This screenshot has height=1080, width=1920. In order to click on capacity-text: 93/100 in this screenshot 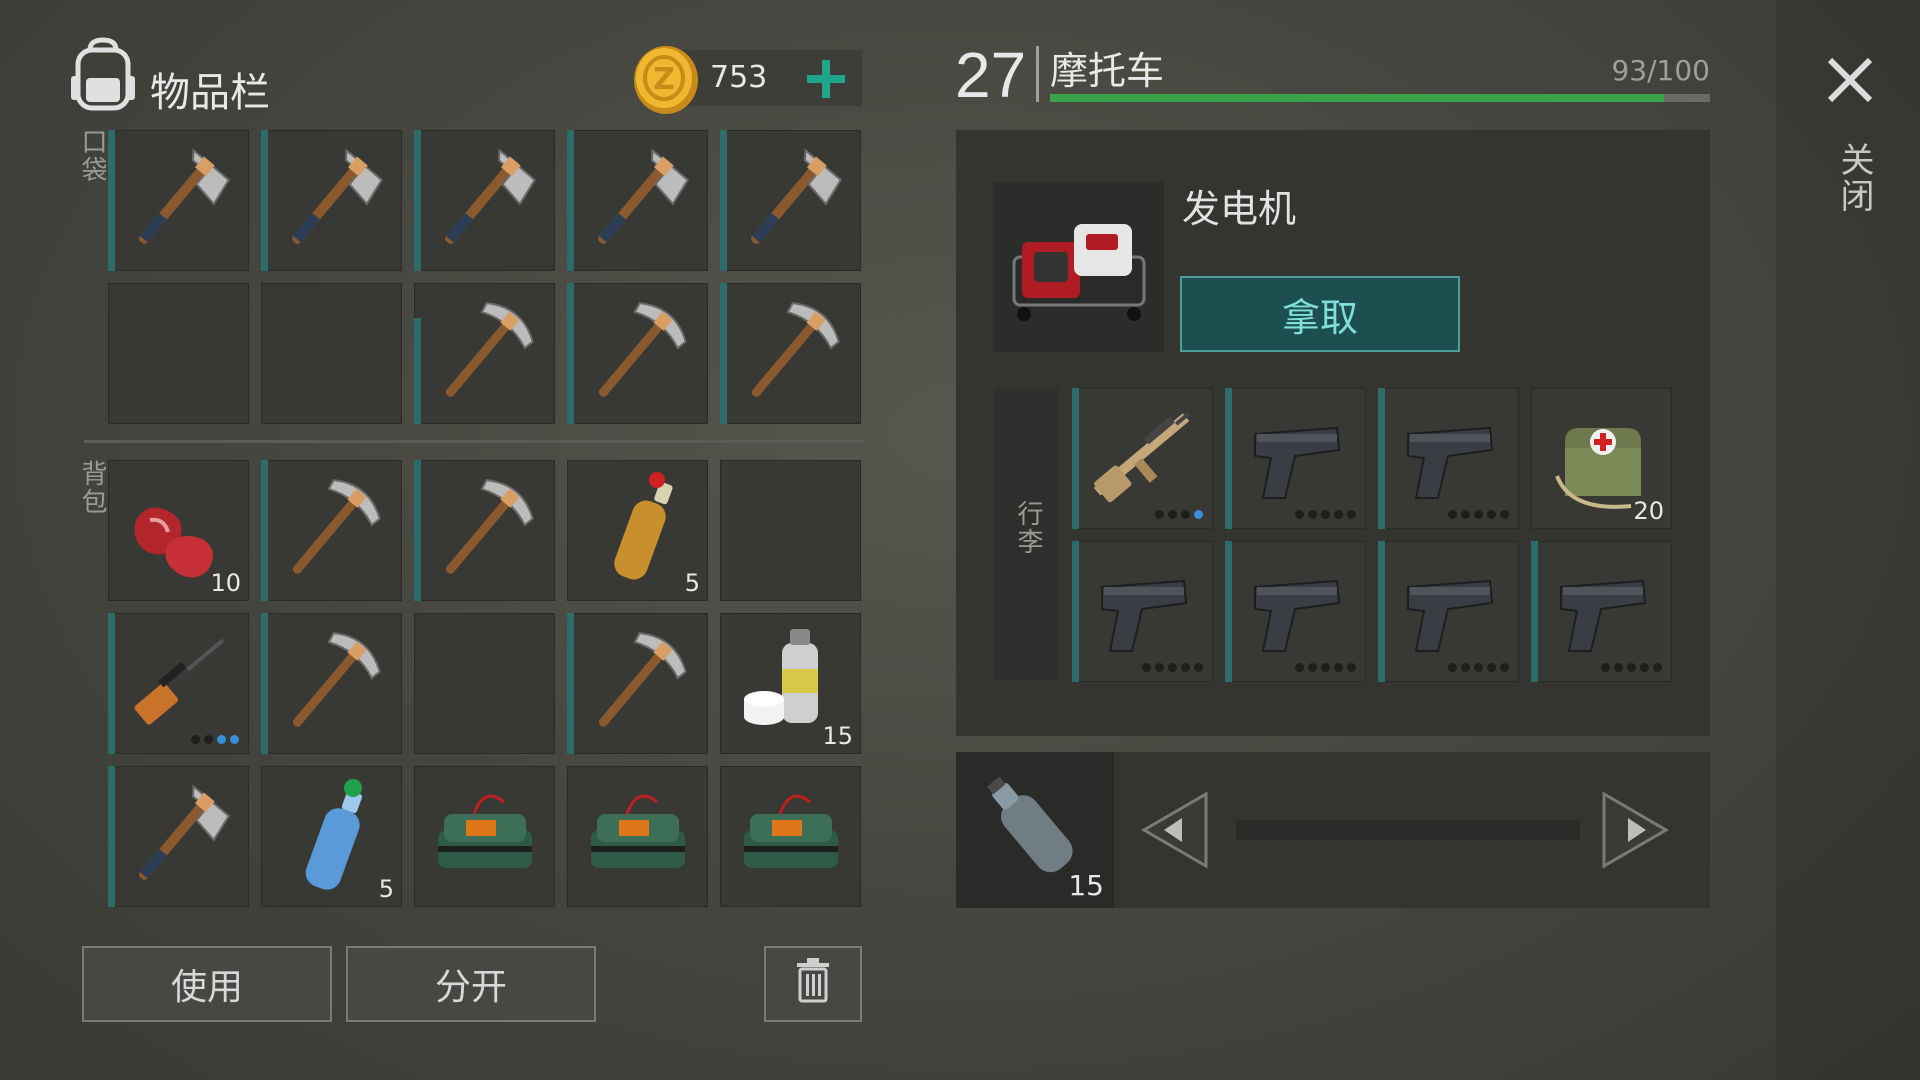, I will do `click(1660, 70)`.